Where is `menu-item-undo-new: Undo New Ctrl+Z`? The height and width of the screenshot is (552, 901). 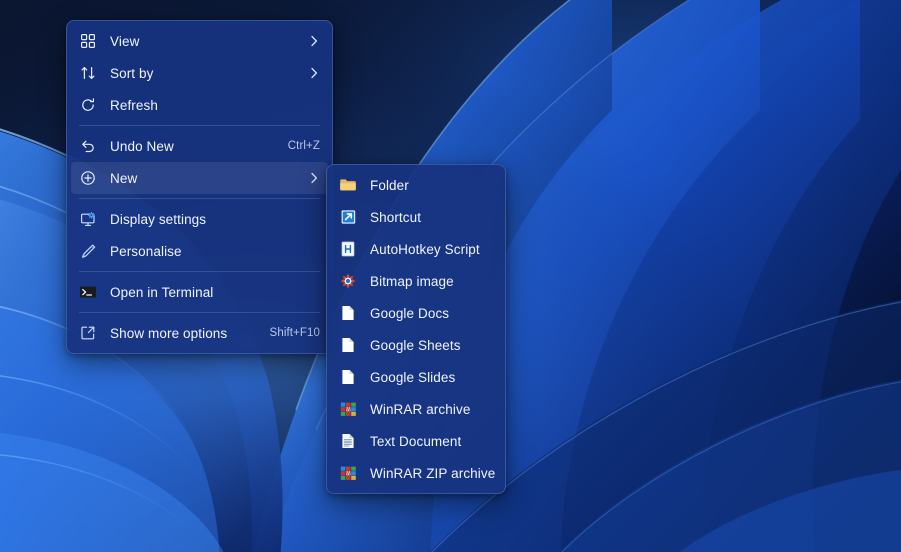
menu-item-undo-new: Undo New Ctrl+Z is located at coordinates (199, 146).